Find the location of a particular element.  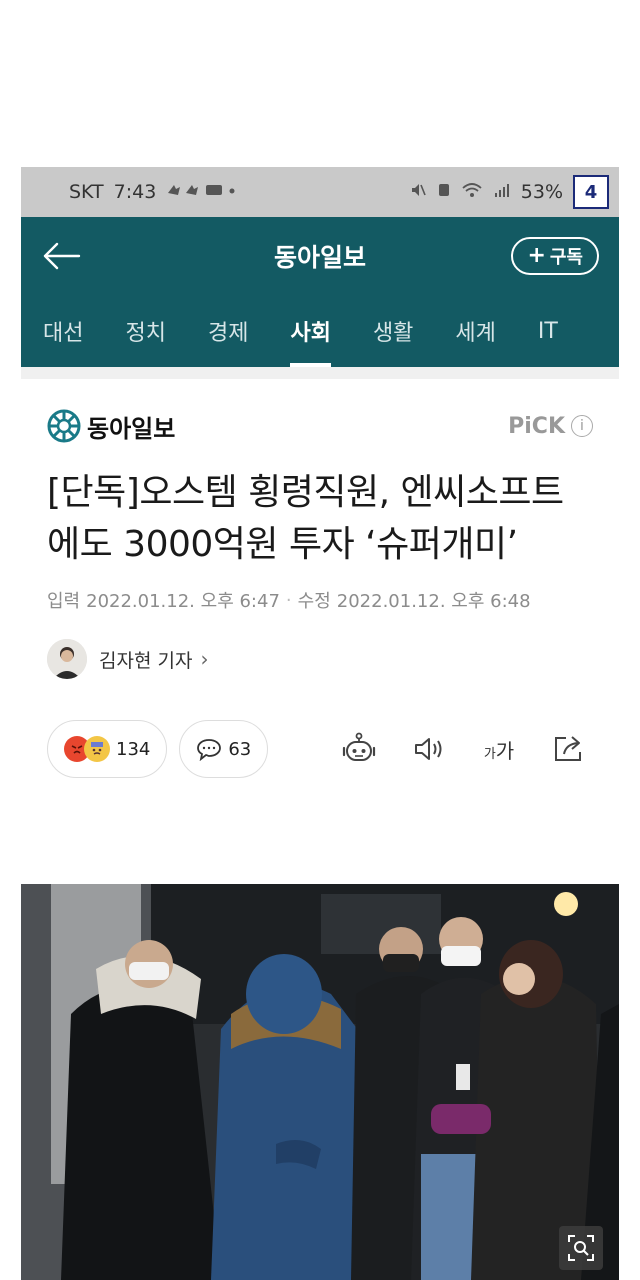

font-size-icon: 가가 is located at coordinates (499, 750).